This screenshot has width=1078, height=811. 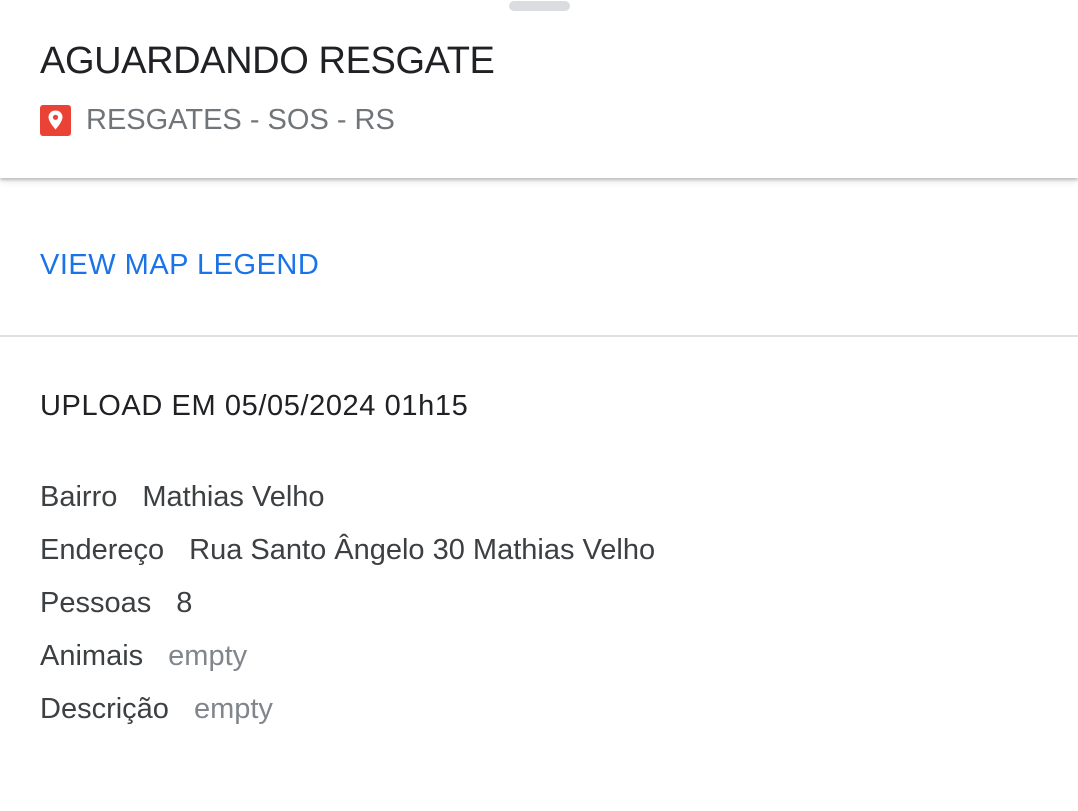 I want to click on field-row-descricao: Descrição empty, so click(x=540, y=709).